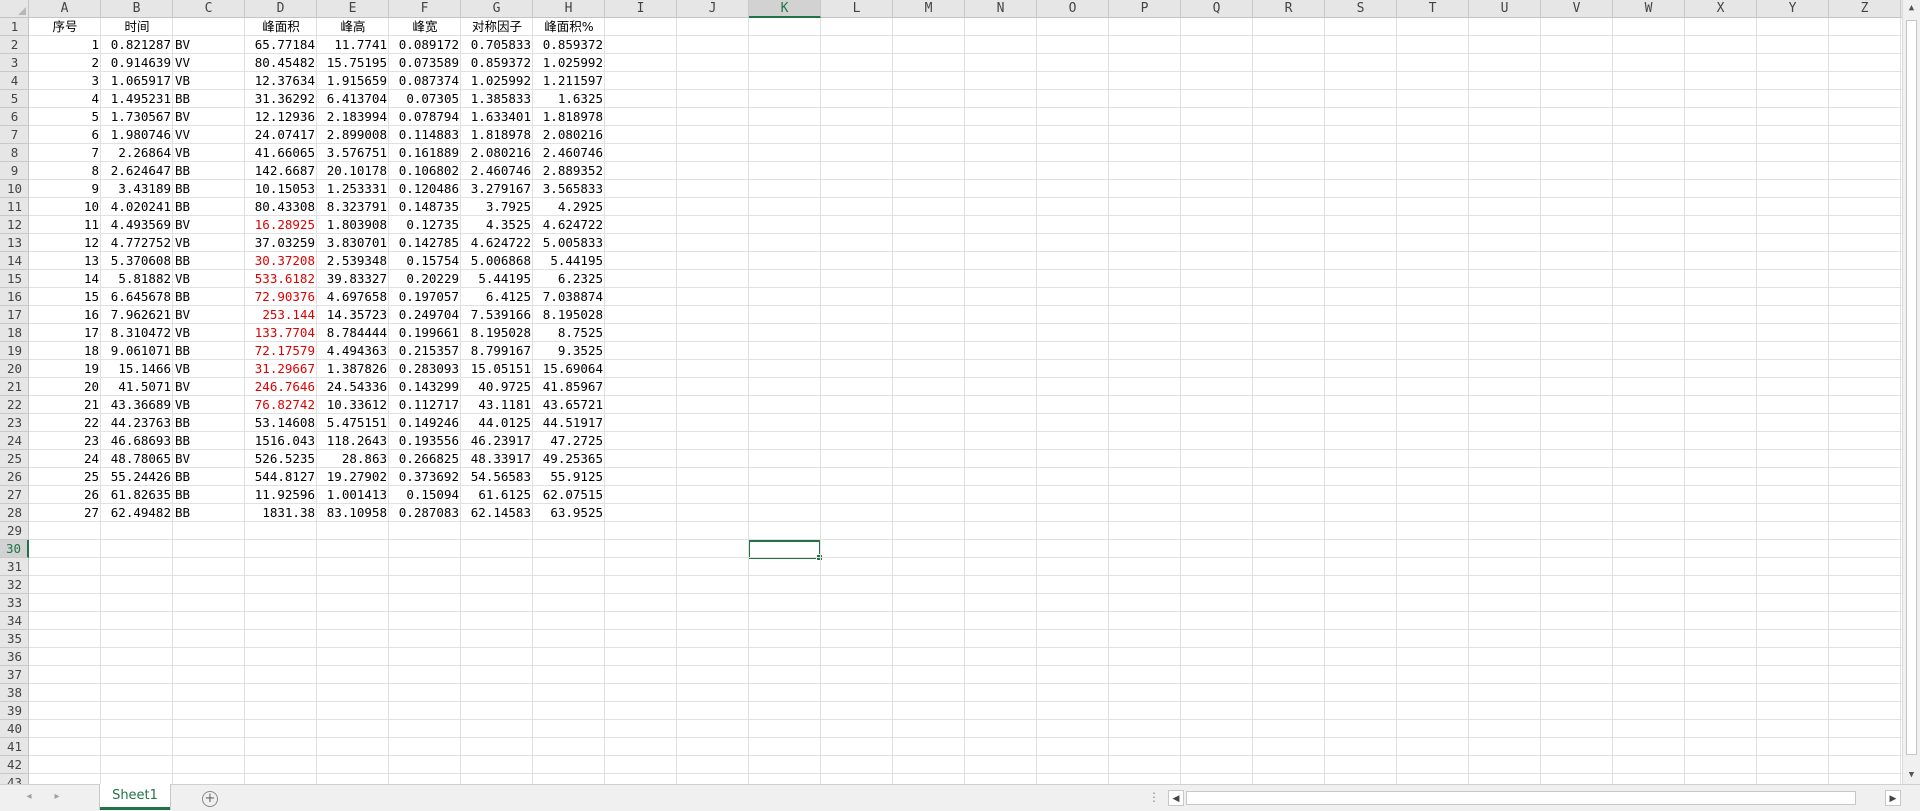 This screenshot has height=811, width=1920. I want to click on row-header-12: 12, so click(14, 225).